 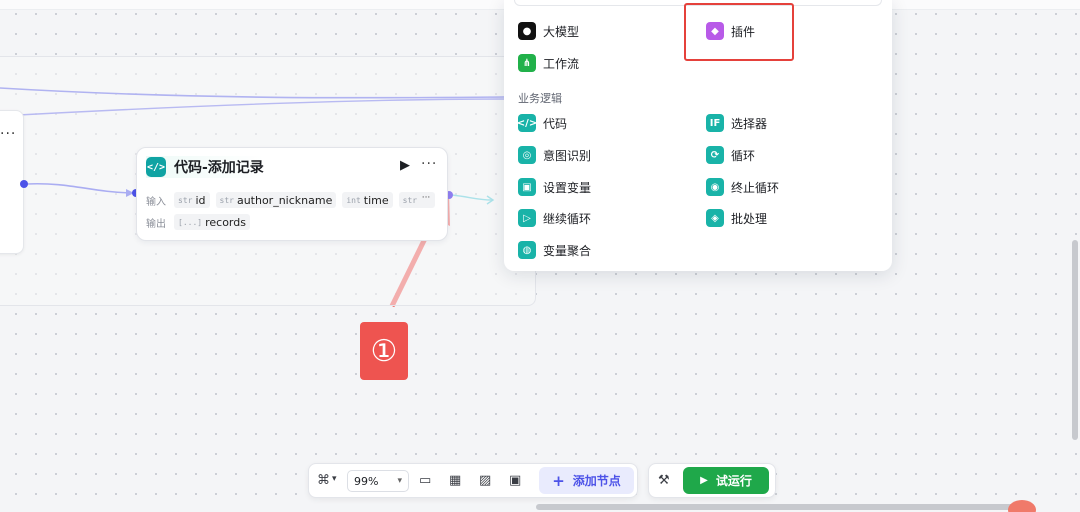 I want to click on add-node-button: + 添加节点, so click(x=586, y=480).